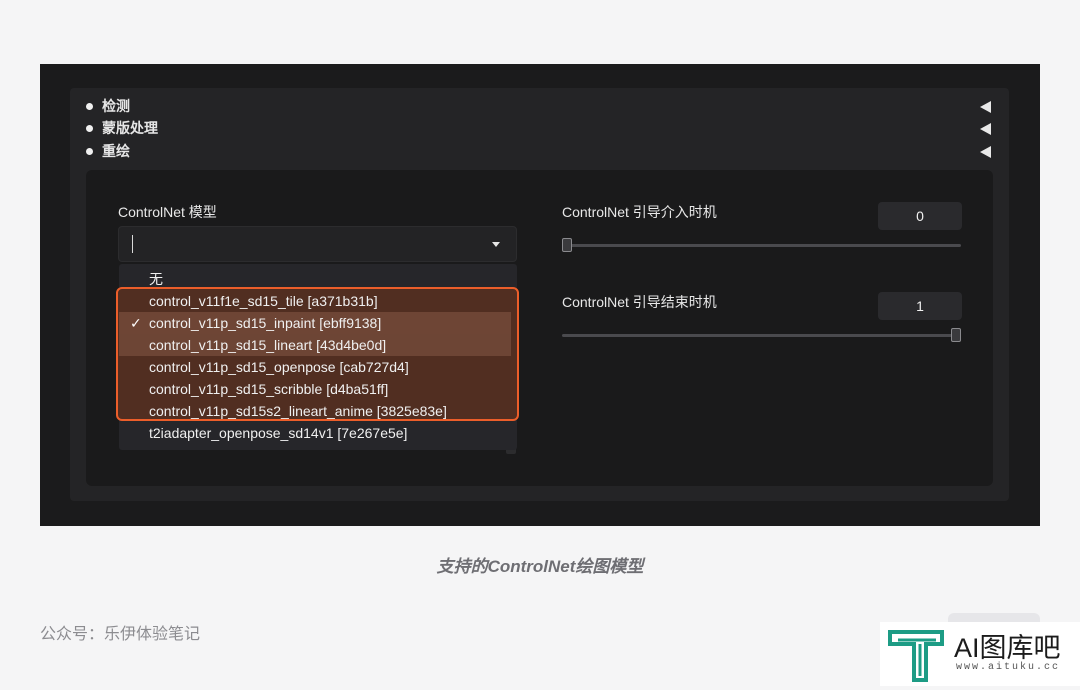 The height and width of the screenshot is (690, 1080). Describe the element at coordinates (315, 323) in the screenshot. I see `dropdown-option-selected: ✓ control_v11p_sd15_inpaint [ebff9138]` at that location.